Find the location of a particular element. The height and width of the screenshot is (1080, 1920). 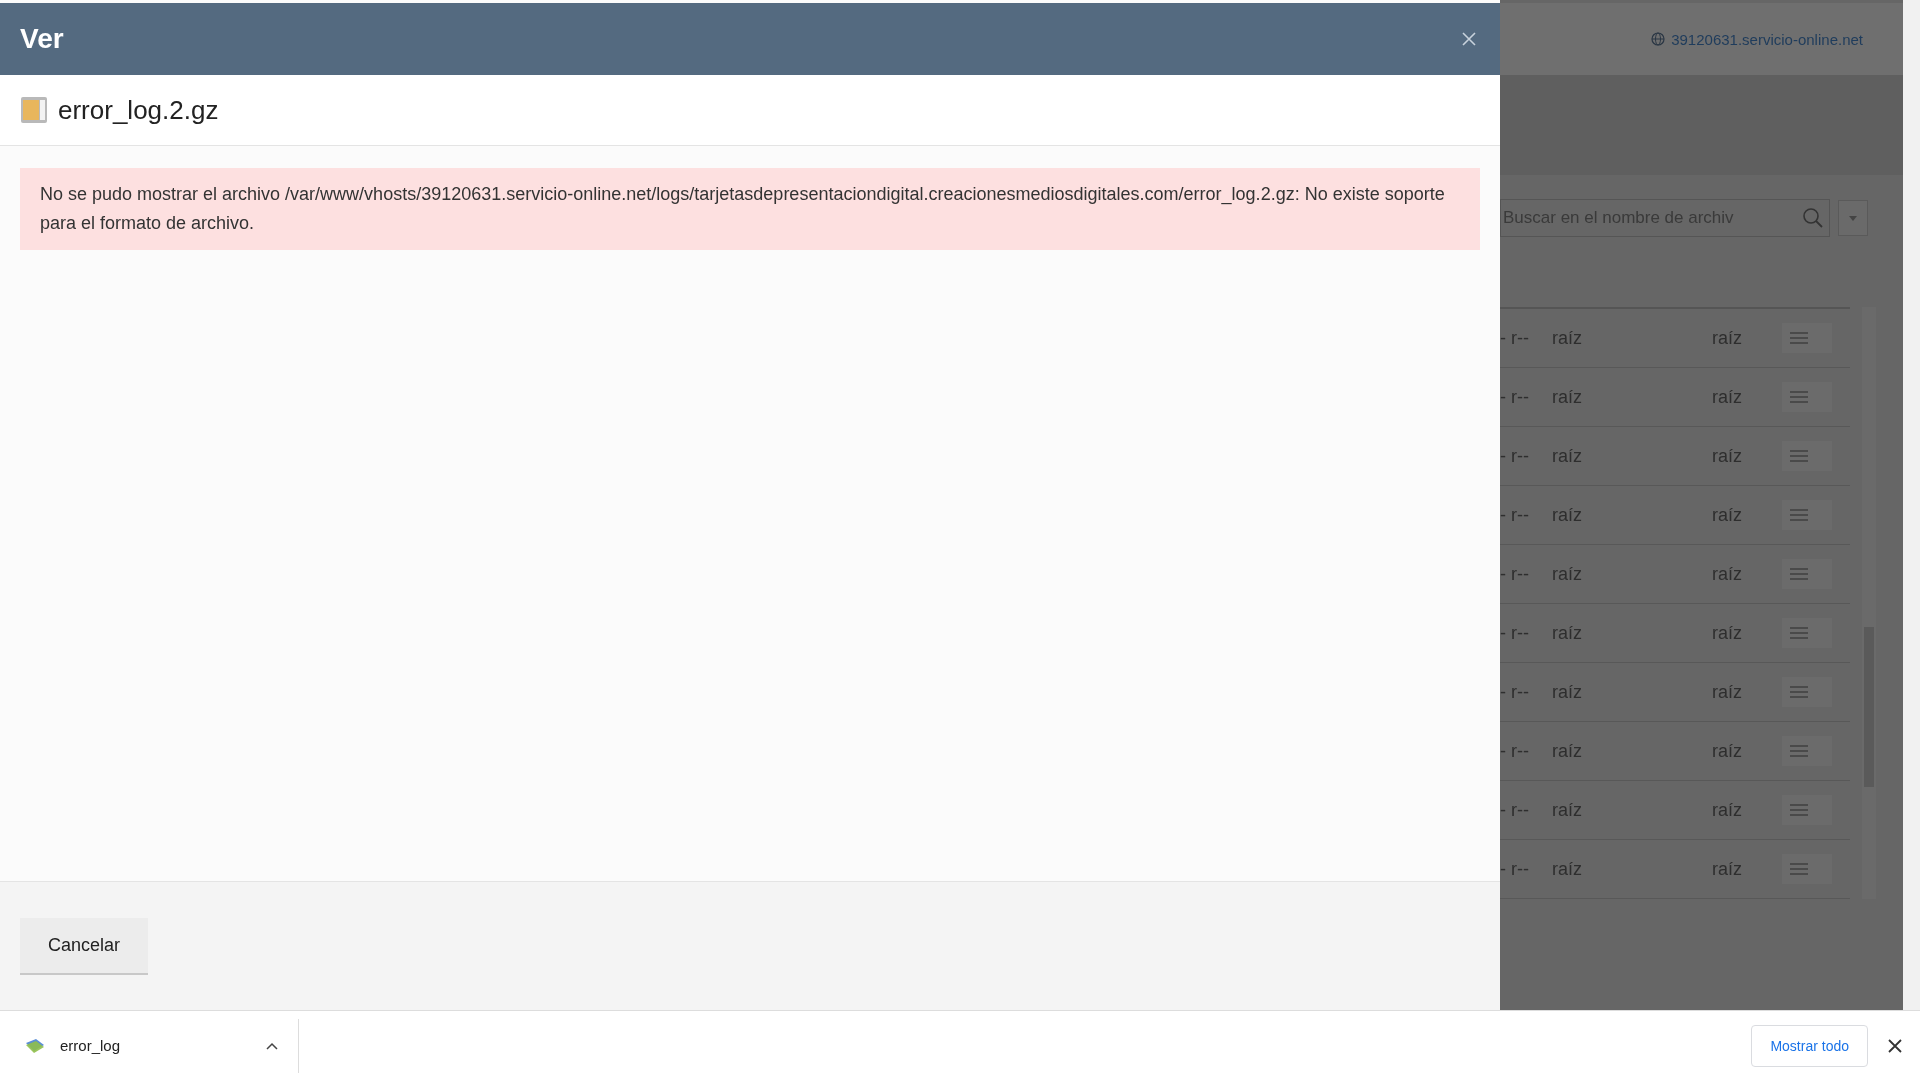

dropdown-button is located at coordinates (1853, 218).